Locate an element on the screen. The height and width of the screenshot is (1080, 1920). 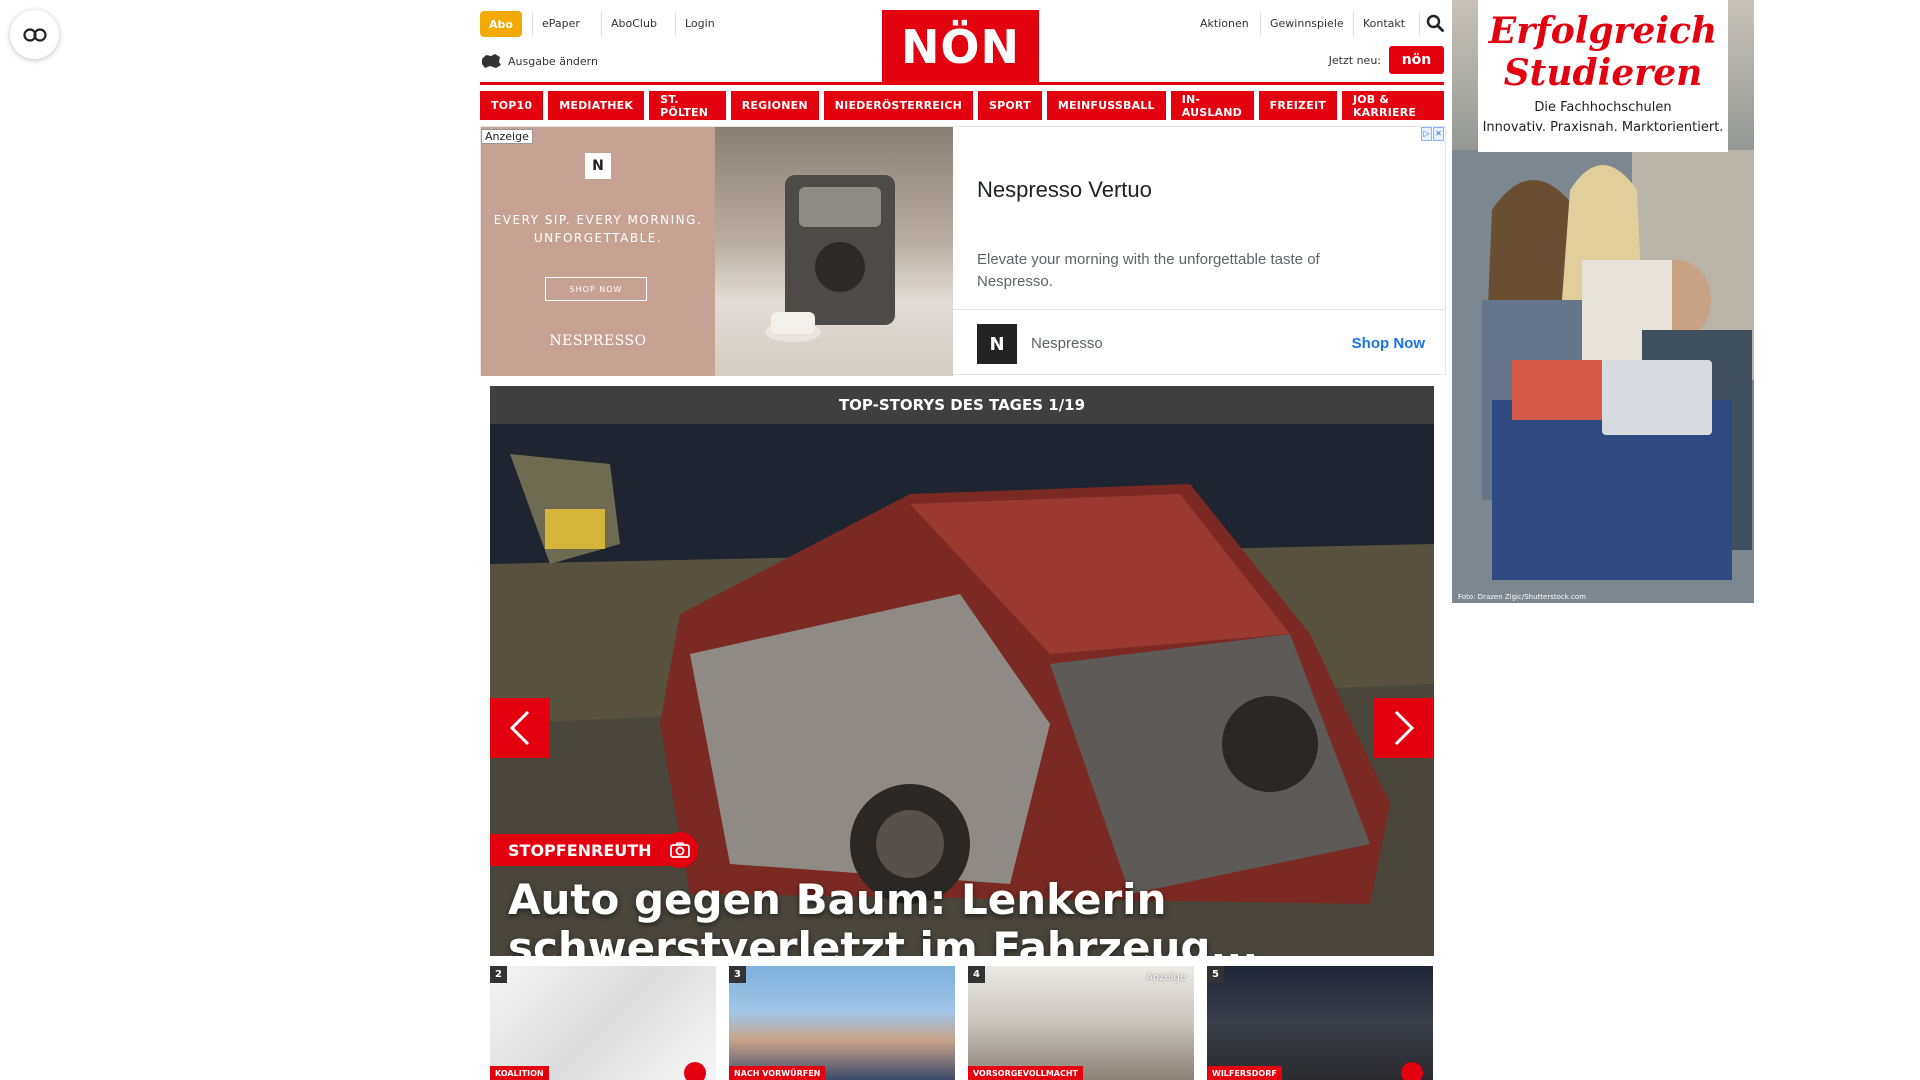
gewinnspiele-link: Gewinnspiele is located at coordinates (1307, 23).